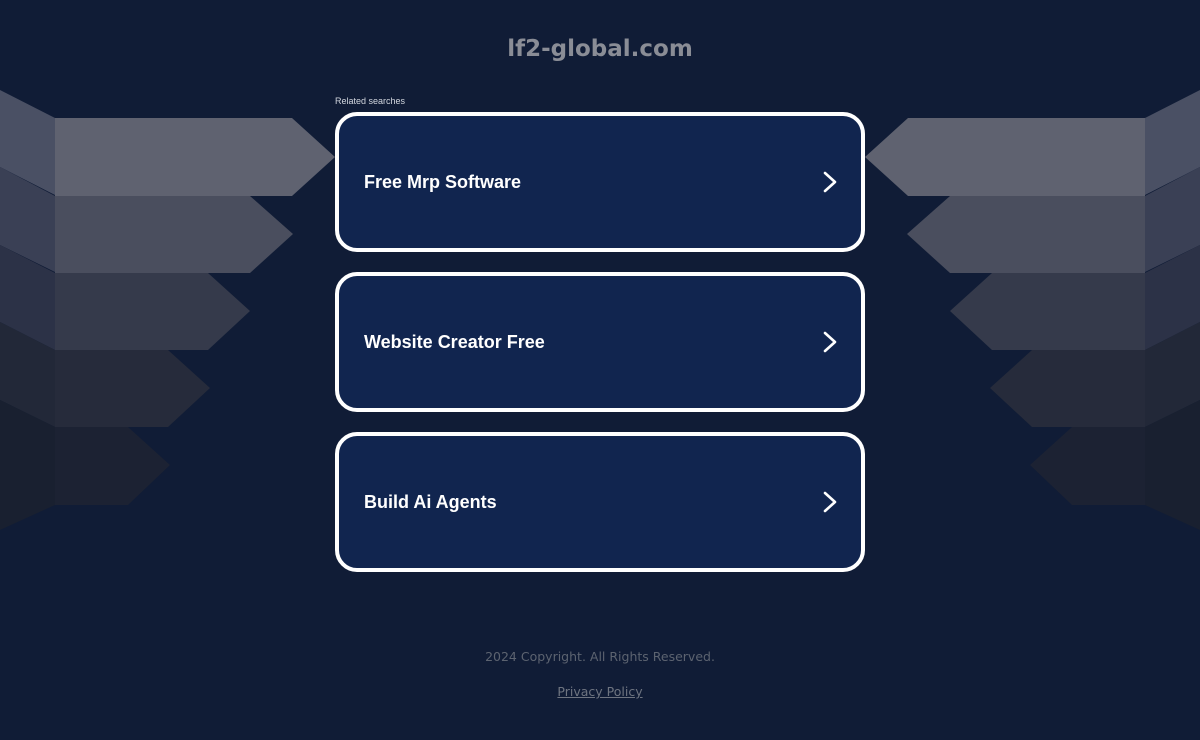 The height and width of the screenshot is (740, 1200). I want to click on privacy-policy-link: Privacy Policy, so click(599, 691).